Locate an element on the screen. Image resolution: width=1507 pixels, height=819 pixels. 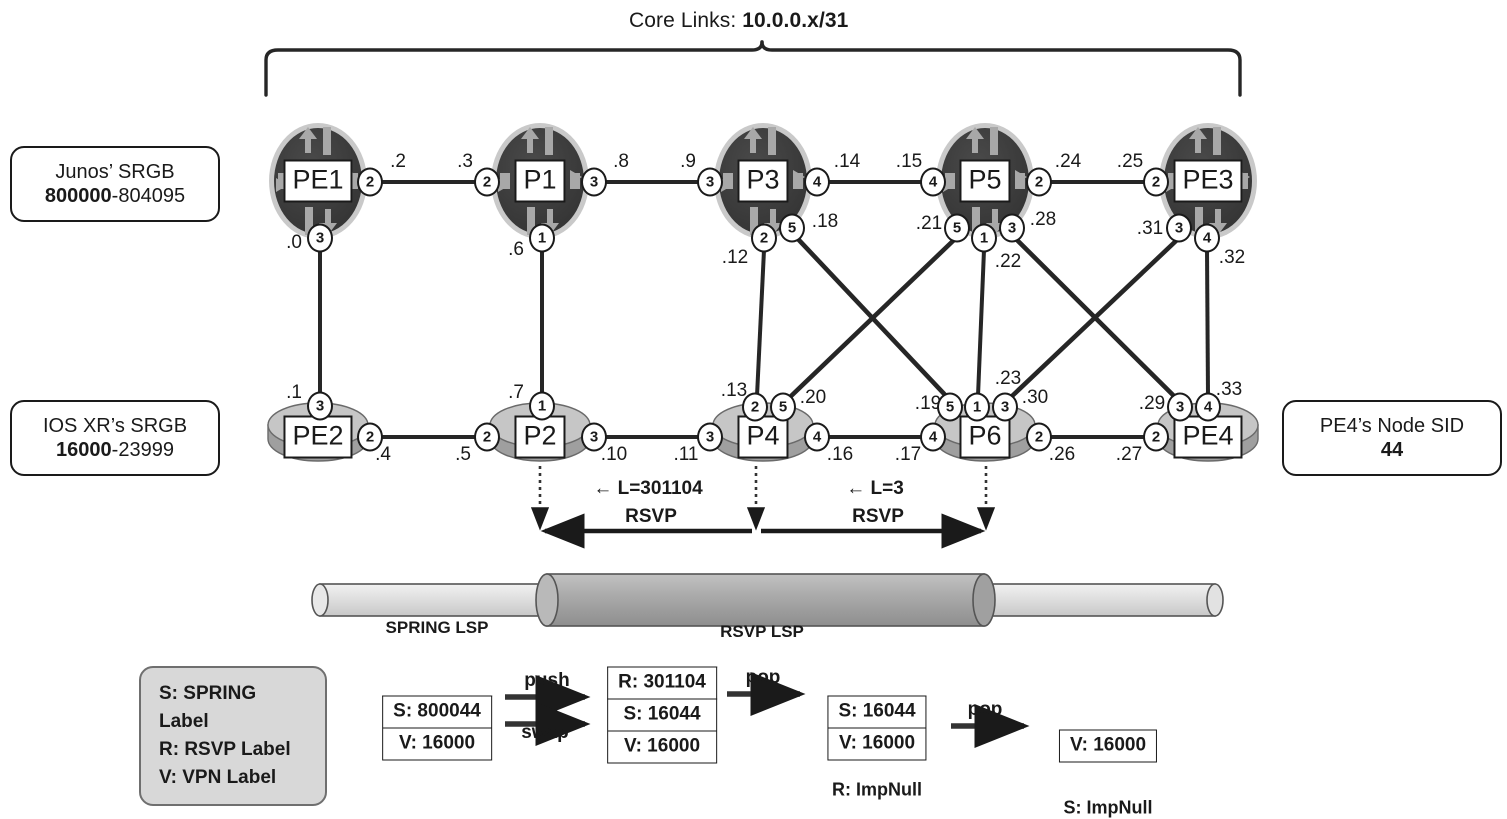
ip-octet-label: .25 is located at coordinates (1130, 161).